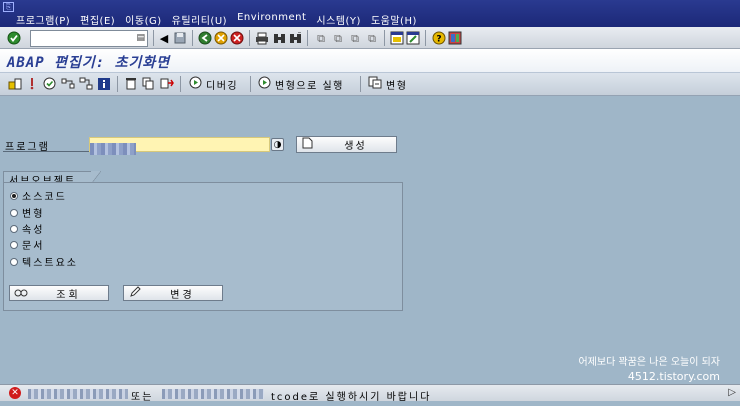 The height and width of the screenshot is (406, 740). I want to click on pencil-icon, so click(135, 293).